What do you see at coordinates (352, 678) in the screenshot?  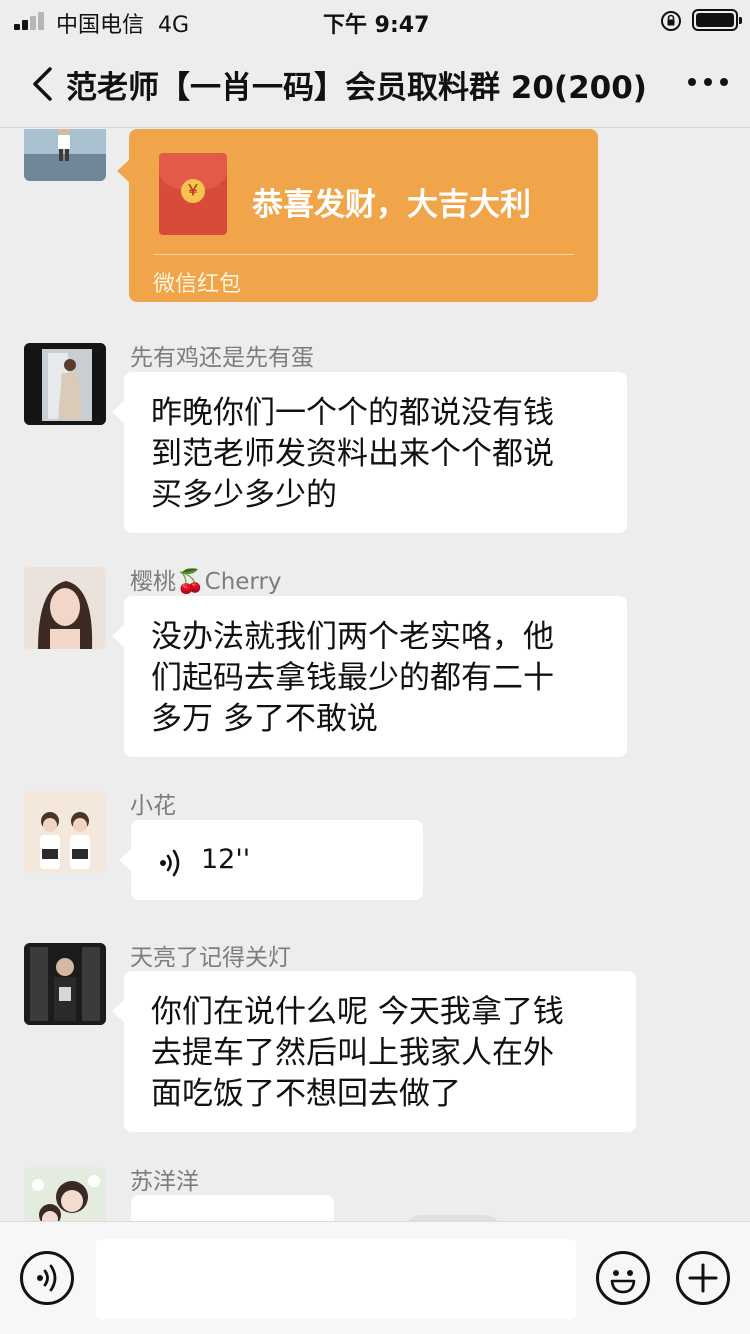 I see `message-text: 没办法就我们两个老实咯，他 们起码去拿钱最少的都有二十 多万 多了不敢说` at bounding box center [352, 678].